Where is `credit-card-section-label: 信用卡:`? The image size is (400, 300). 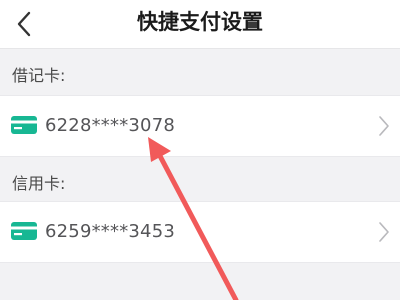 credit-card-section-label: 信用卡: is located at coordinates (39, 183).